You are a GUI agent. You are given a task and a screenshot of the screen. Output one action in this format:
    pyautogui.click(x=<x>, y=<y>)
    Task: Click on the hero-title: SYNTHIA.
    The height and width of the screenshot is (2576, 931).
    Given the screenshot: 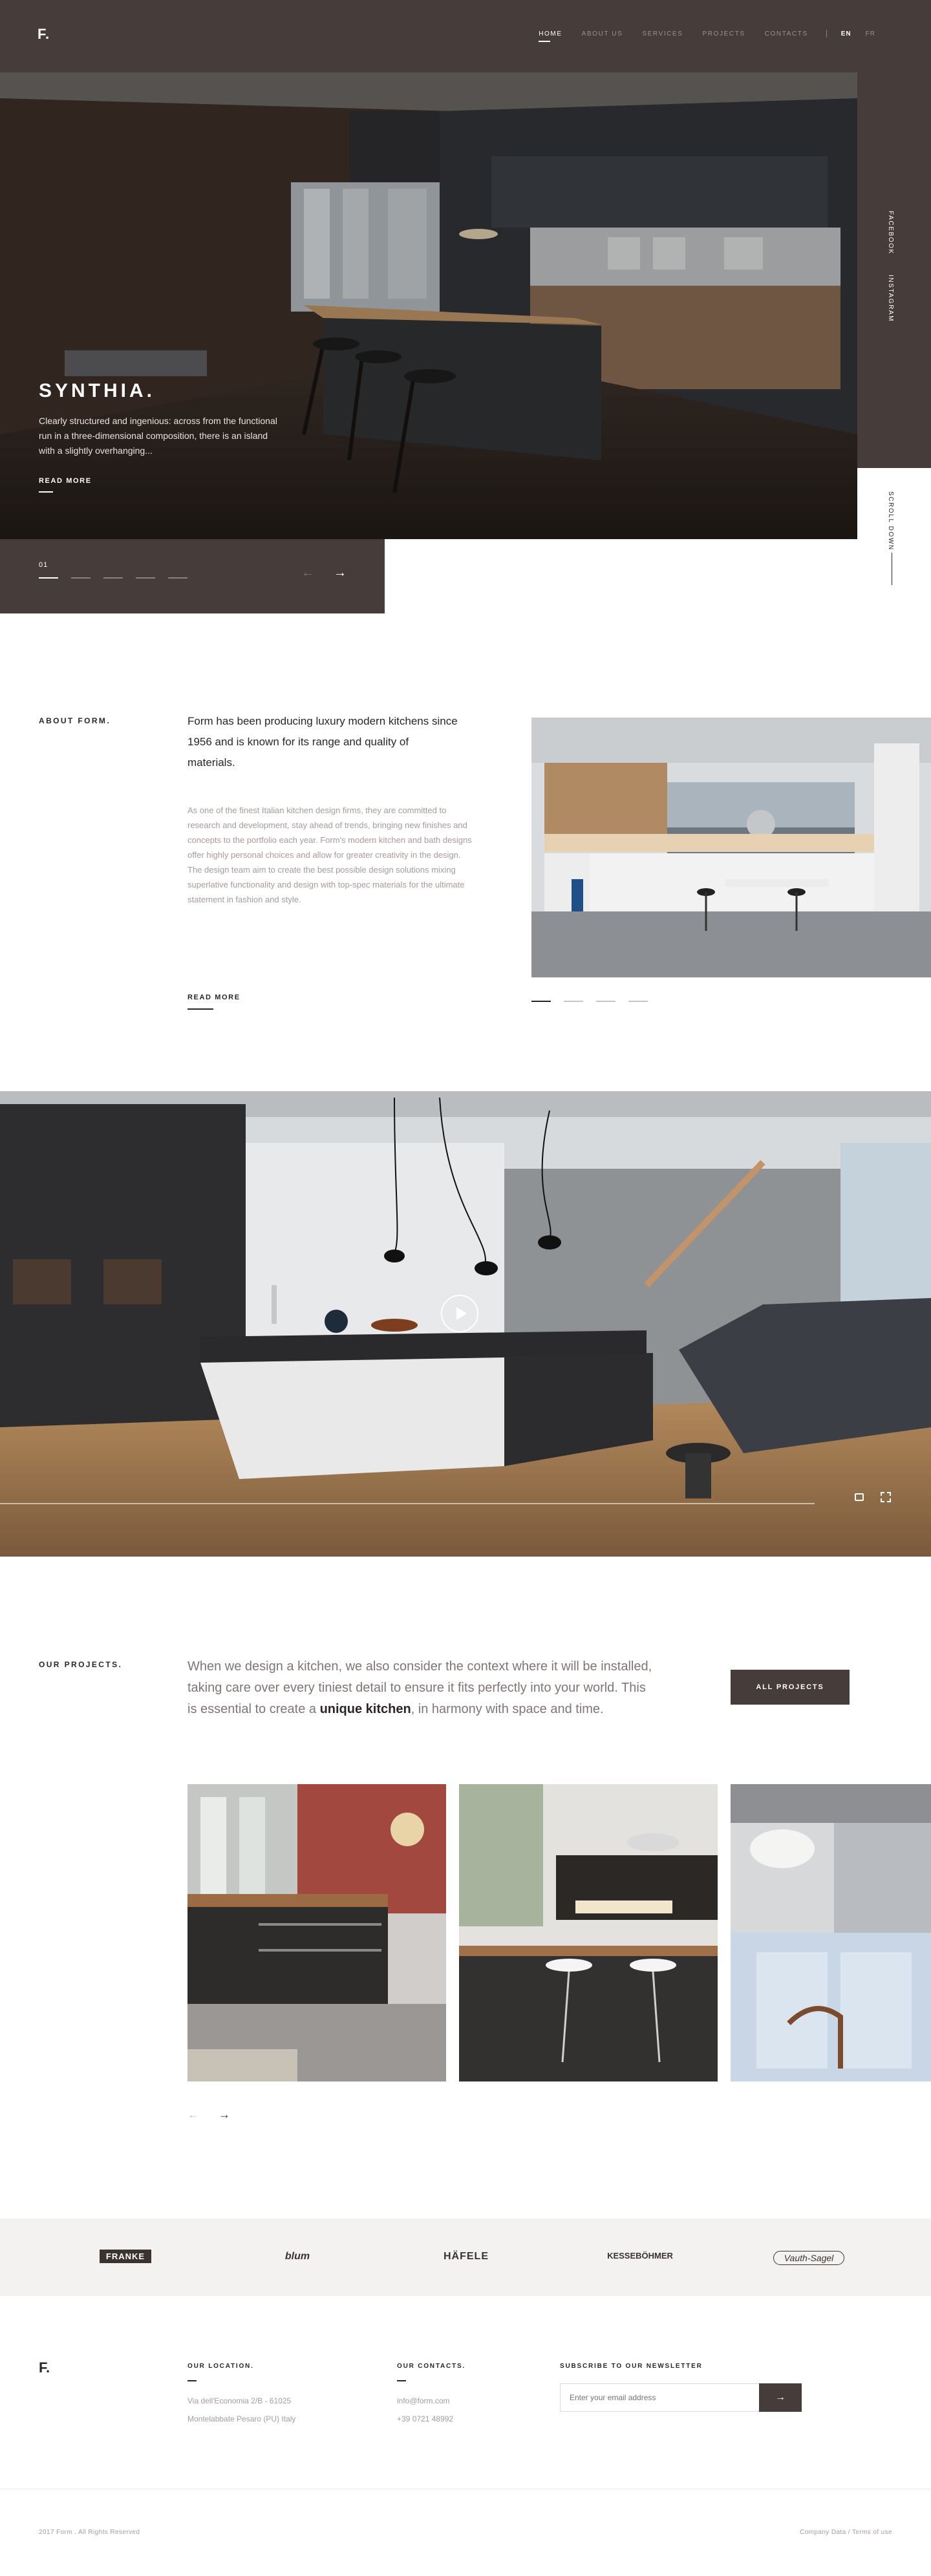 What is the action you would take?
    pyautogui.click(x=98, y=390)
    